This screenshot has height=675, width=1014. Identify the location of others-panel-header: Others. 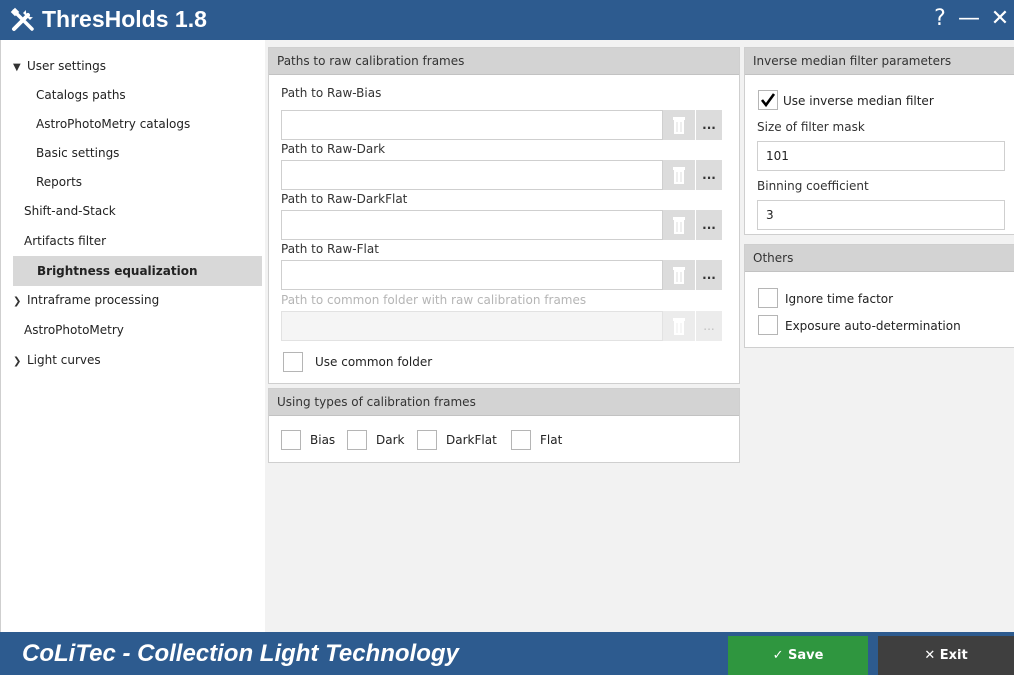
(879, 258).